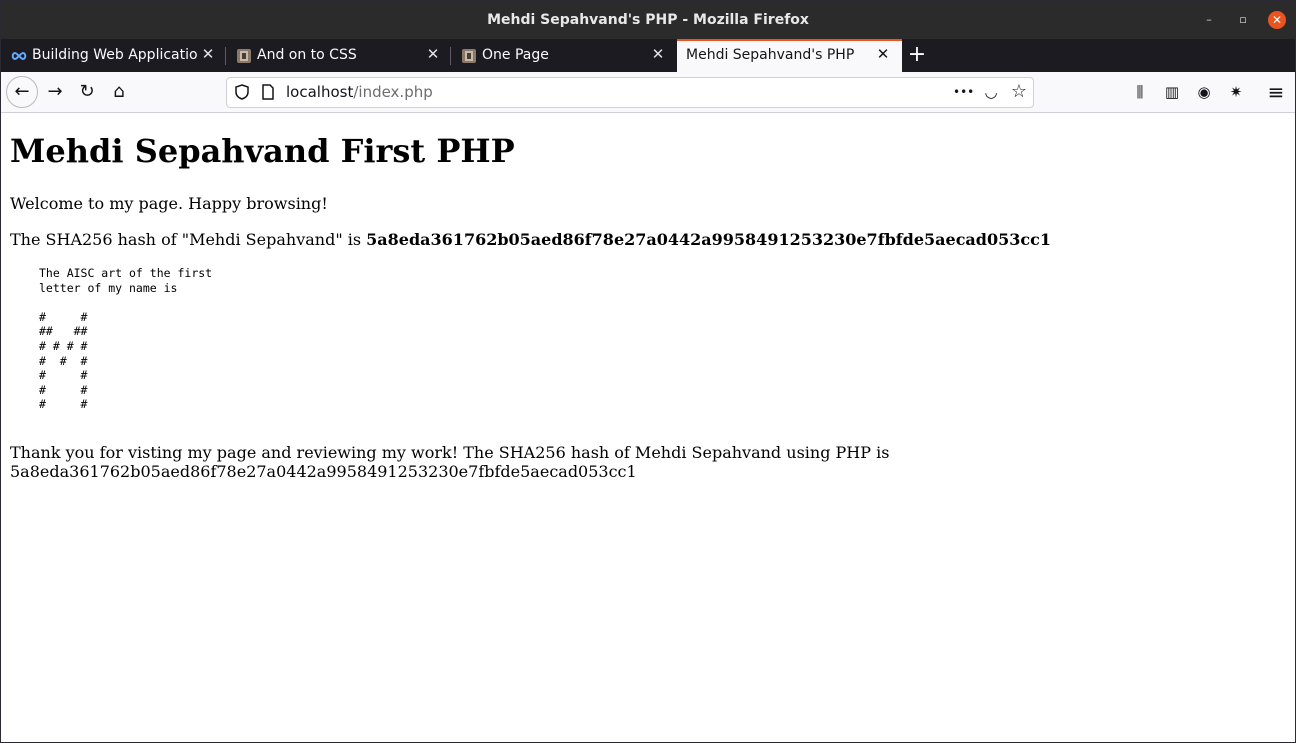 This screenshot has width=1296, height=743. I want to click on window-title: Mehdi Sepahvand's PHP - Mozilla Firefox, so click(648, 20).